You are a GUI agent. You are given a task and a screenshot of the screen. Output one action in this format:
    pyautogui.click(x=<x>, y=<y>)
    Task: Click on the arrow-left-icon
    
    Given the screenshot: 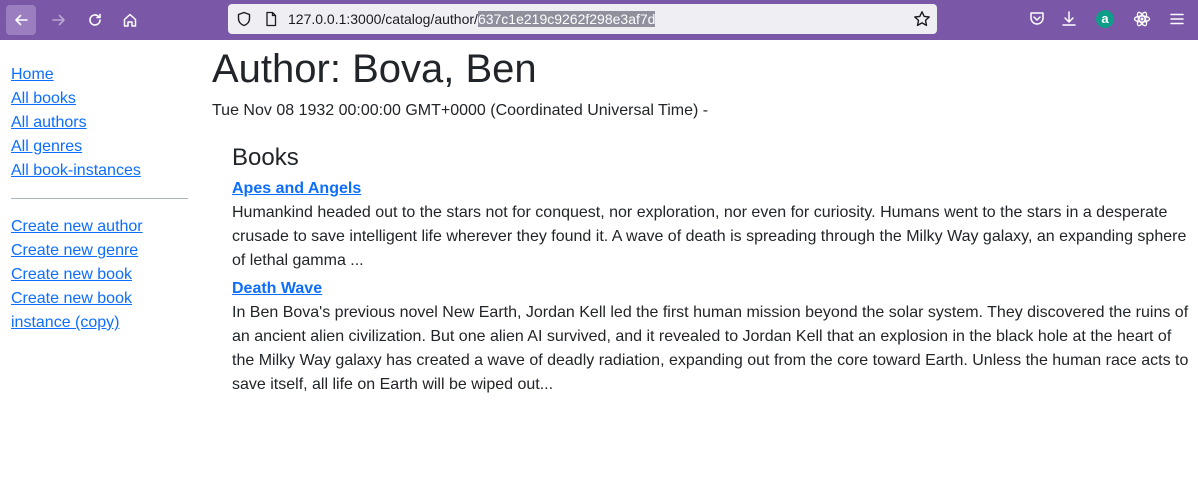 What is the action you would take?
    pyautogui.click(x=21, y=20)
    